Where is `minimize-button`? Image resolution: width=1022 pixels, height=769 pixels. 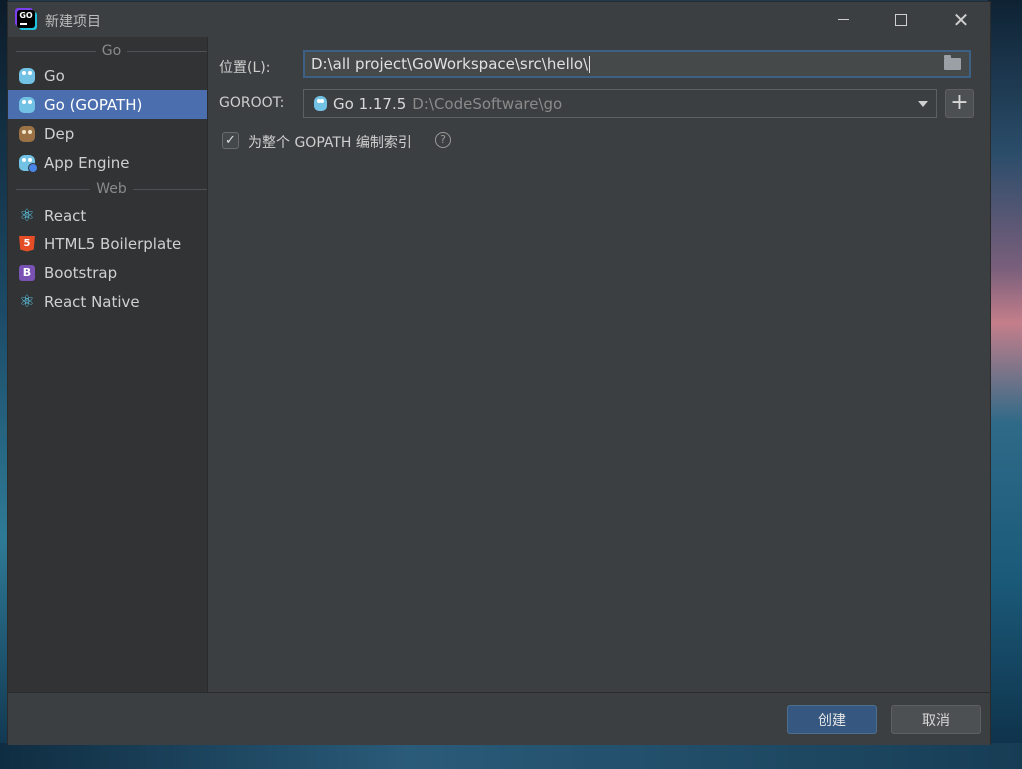
minimize-button is located at coordinates (843, 19).